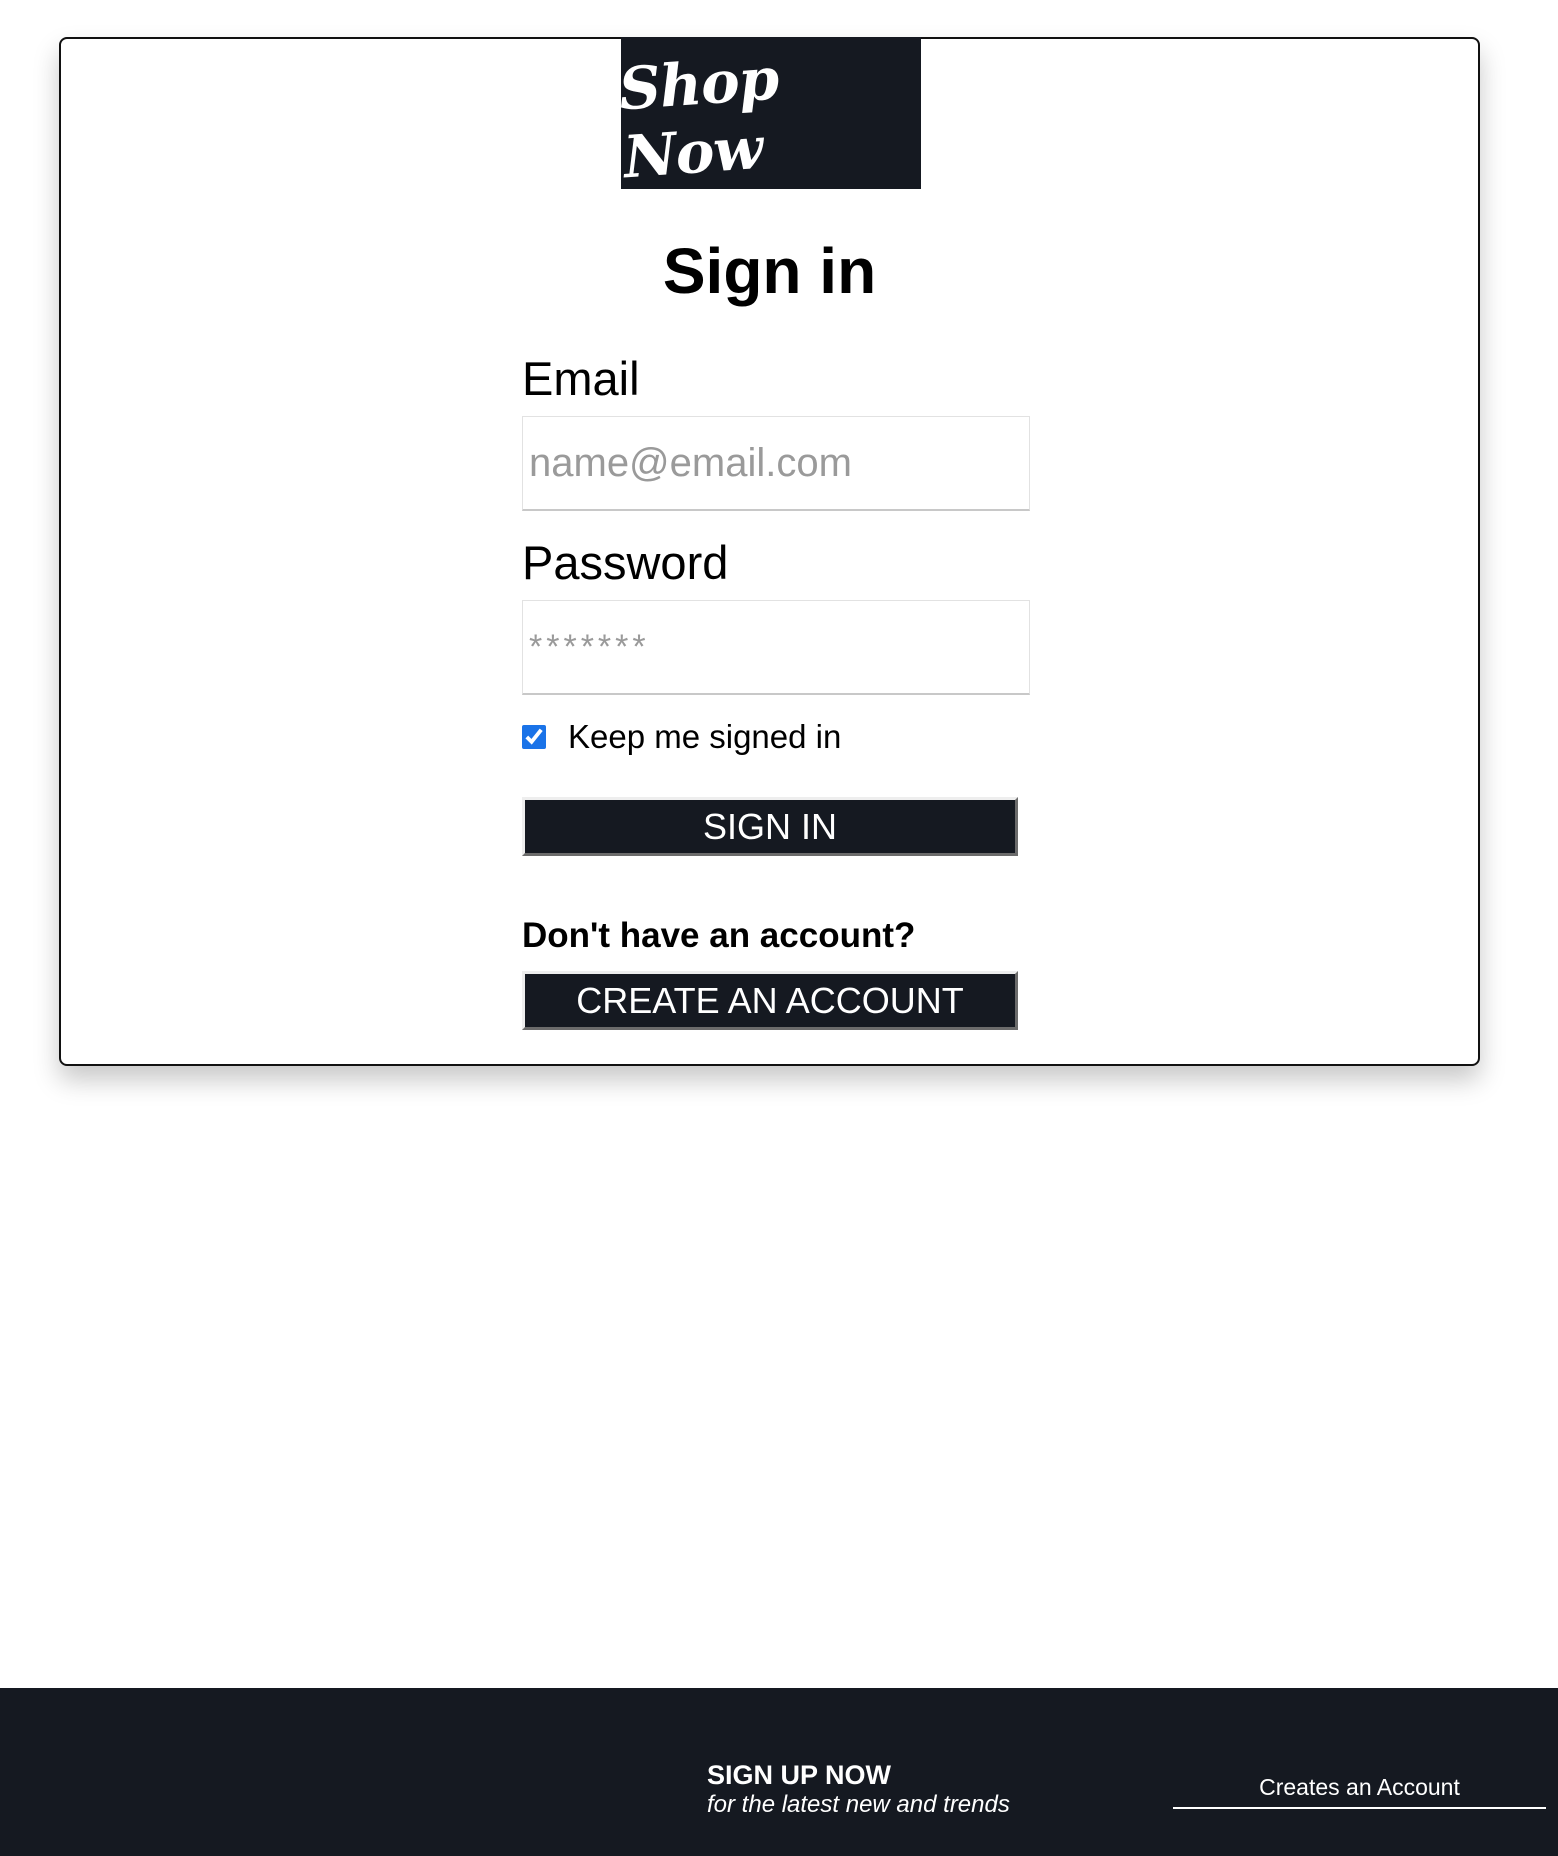 The width and height of the screenshot is (1558, 1856). I want to click on email-input, so click(776, 463).